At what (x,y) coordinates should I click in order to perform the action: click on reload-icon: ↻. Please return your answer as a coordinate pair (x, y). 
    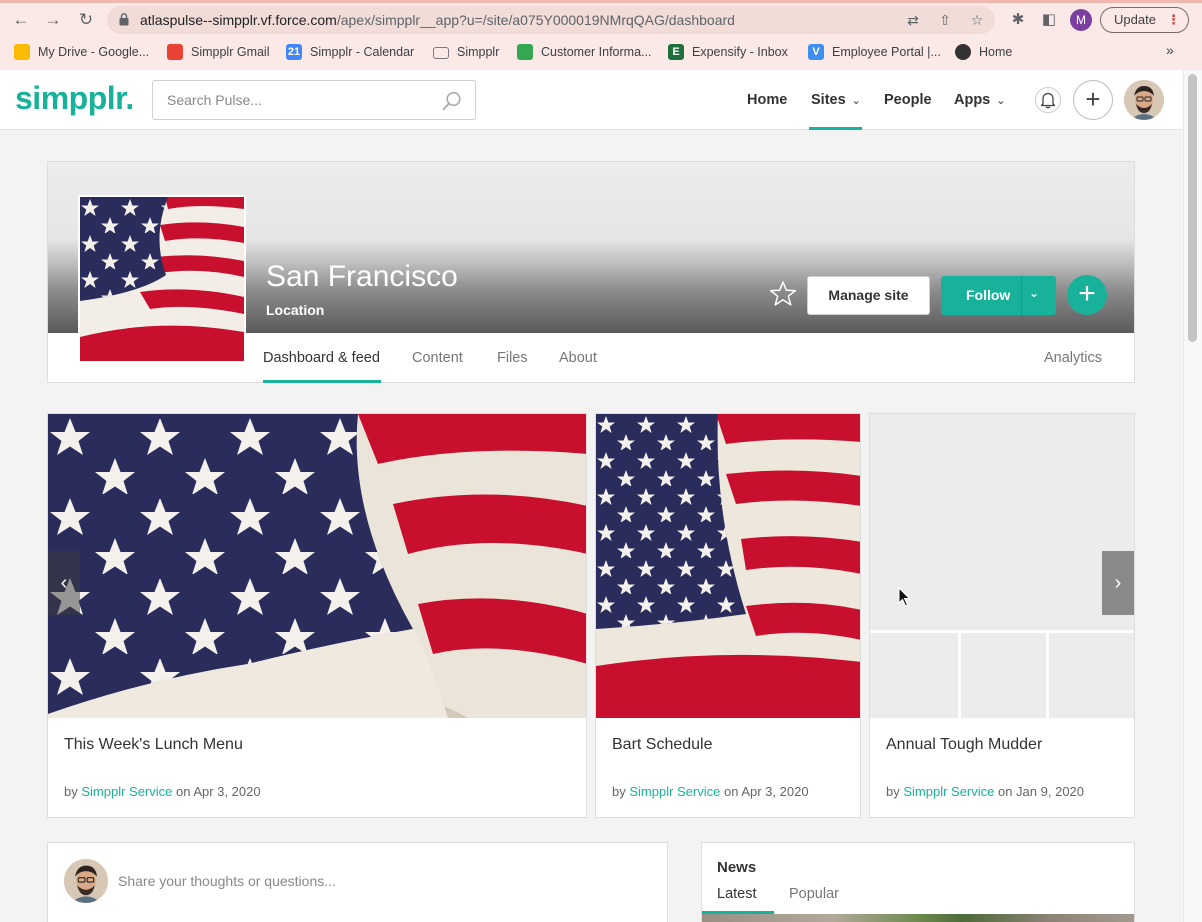
    Looking at the image, I should click on (86, 20).